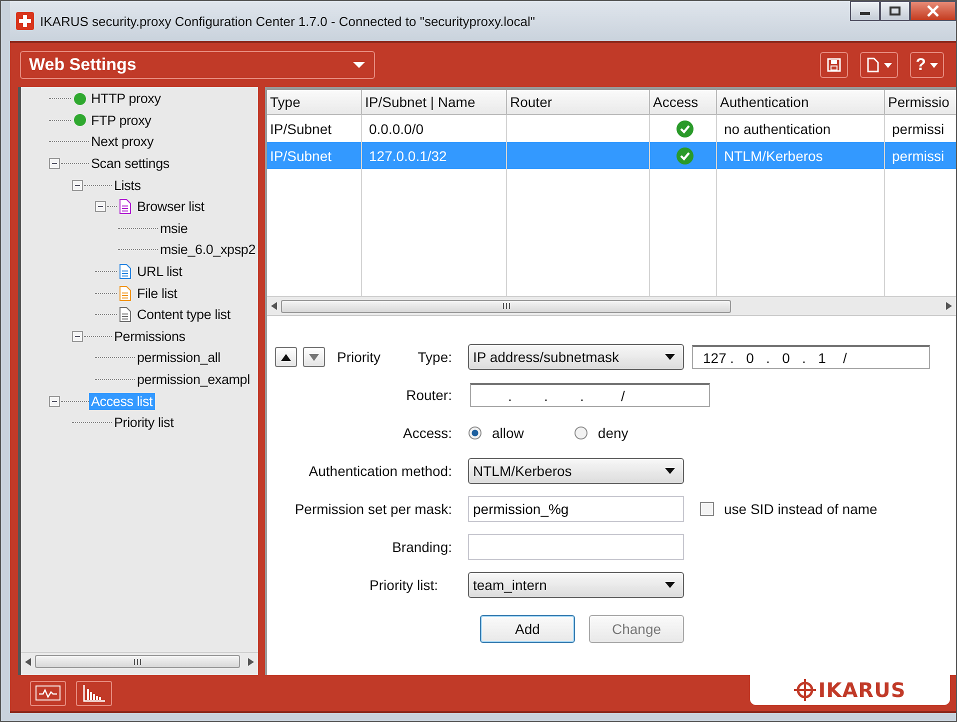 This screenshot has height=722, width=957. I want to click on logo-text: IKARUS, so click(862, 690).